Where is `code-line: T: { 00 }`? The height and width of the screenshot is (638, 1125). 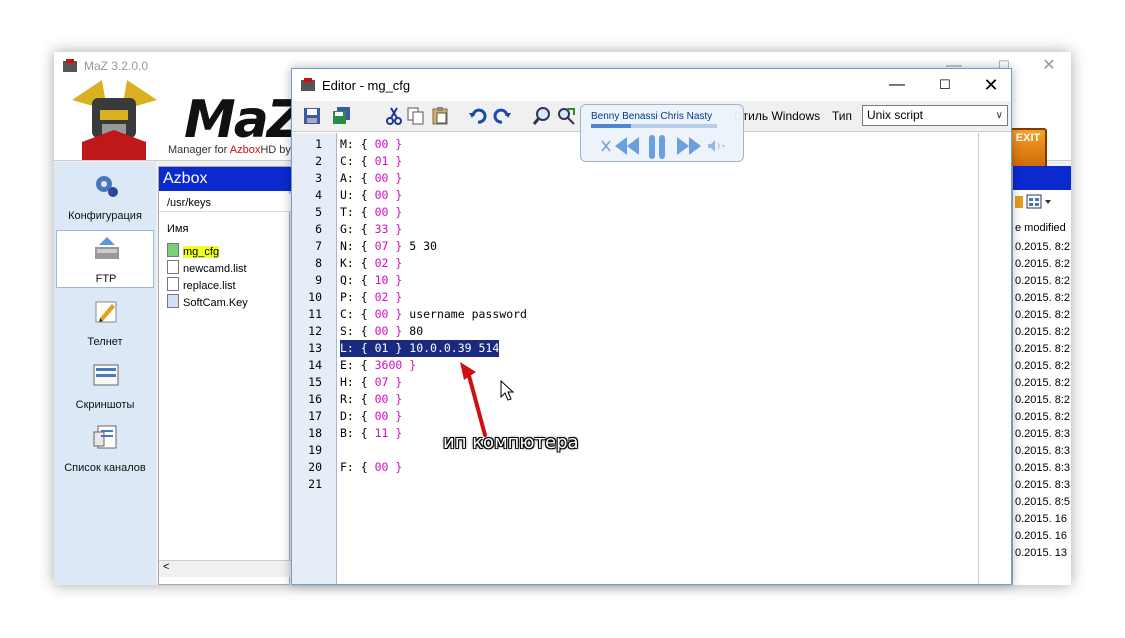 code-line: T: { 00 } is located at coordinates (371, 212).